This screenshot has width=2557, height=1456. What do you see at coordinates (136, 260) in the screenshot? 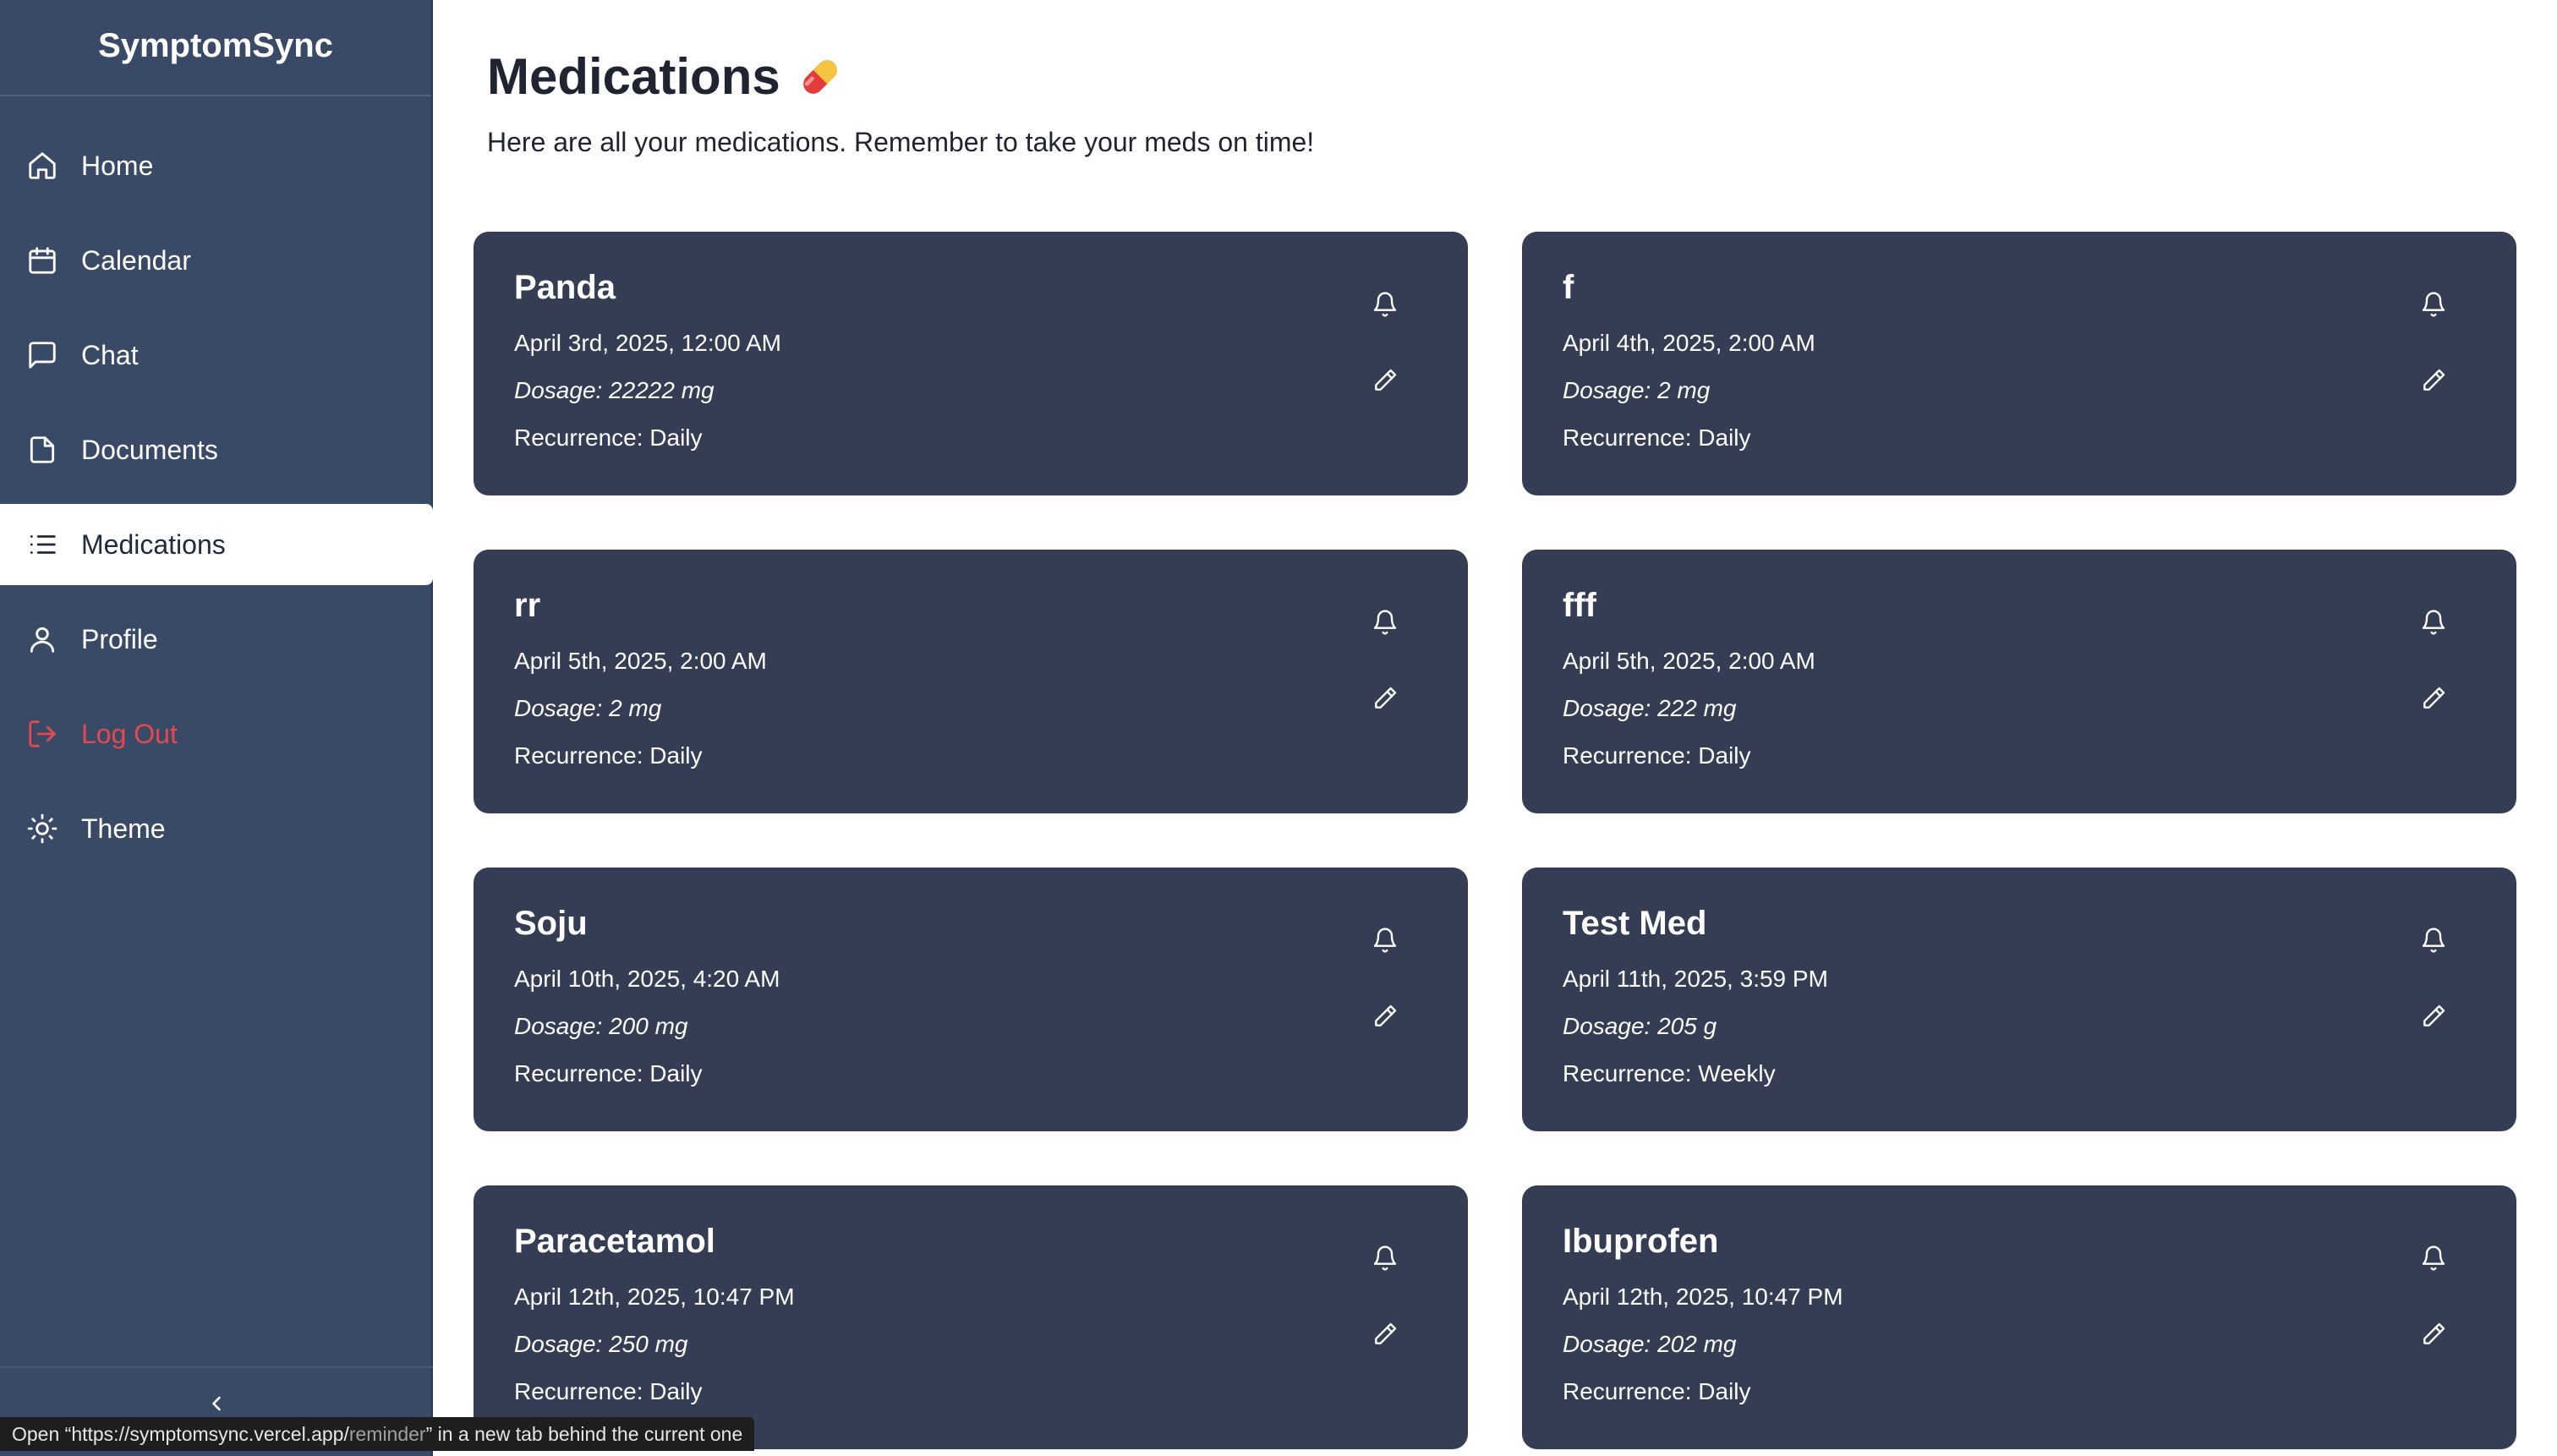
I see `sidebar-item-label: Calendar` at bounding box center [136, 260].